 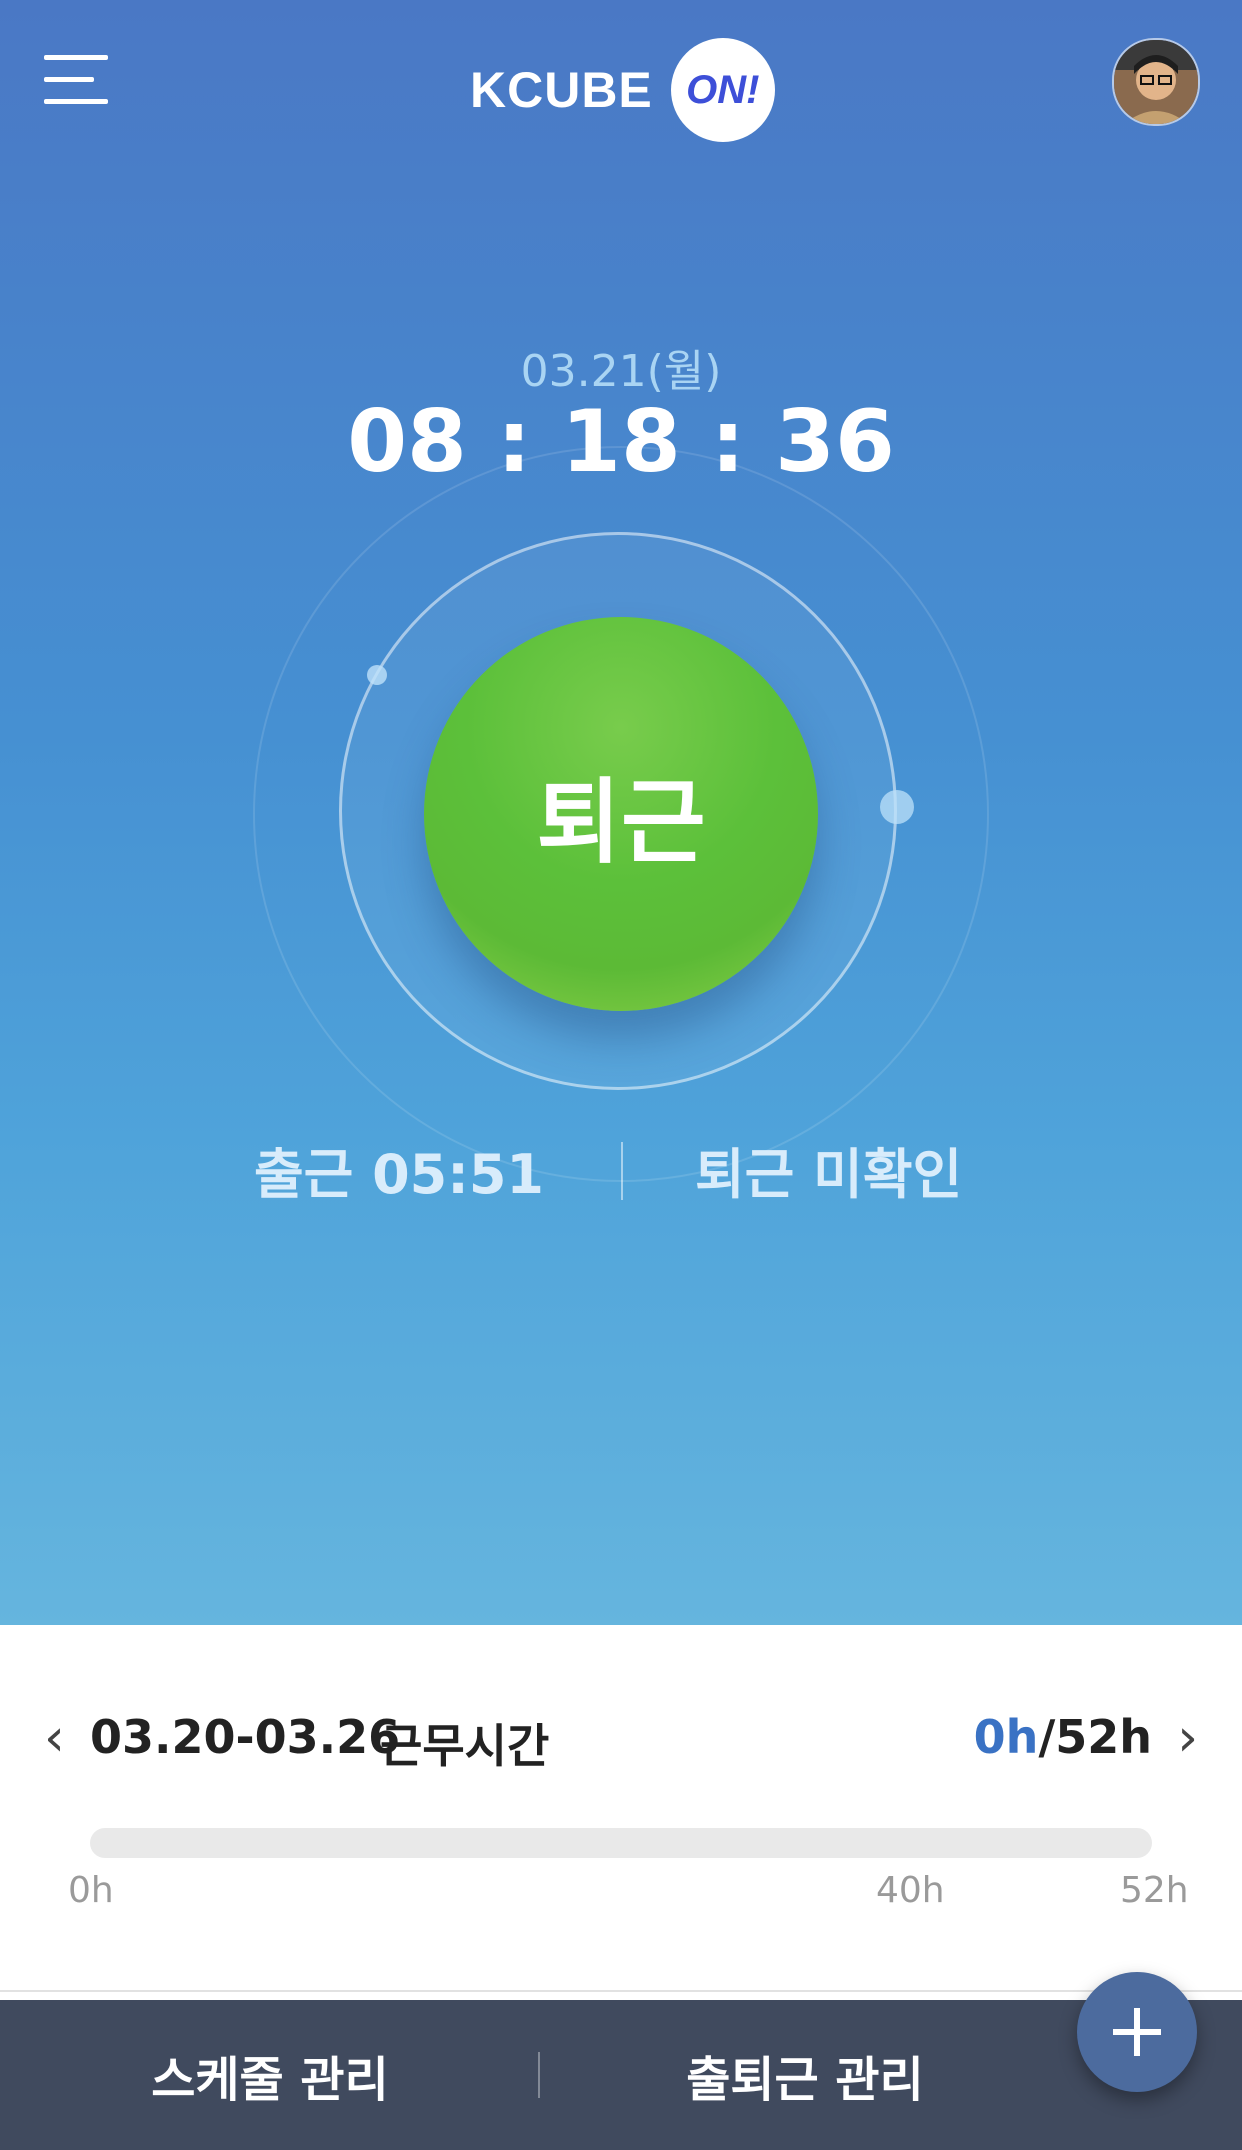 I want to click on bottom-nav: 스케줄 관리 출퇴근 관리, so click(x=621, y=2075).